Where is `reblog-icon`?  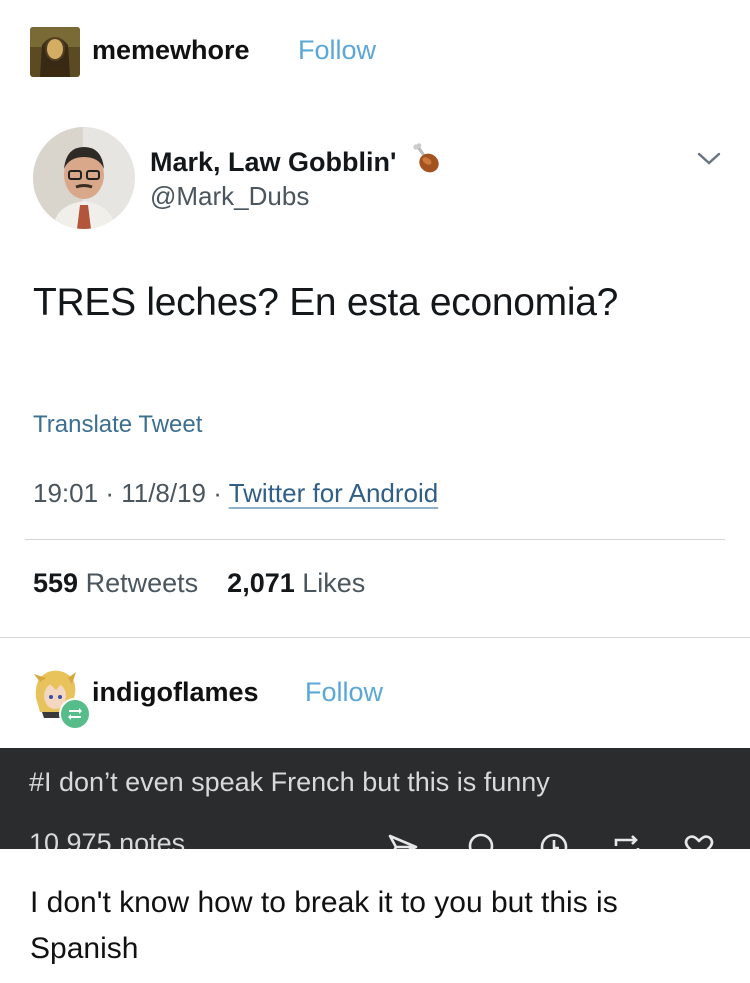 reblog-icon is located at coordinates (75, 714).